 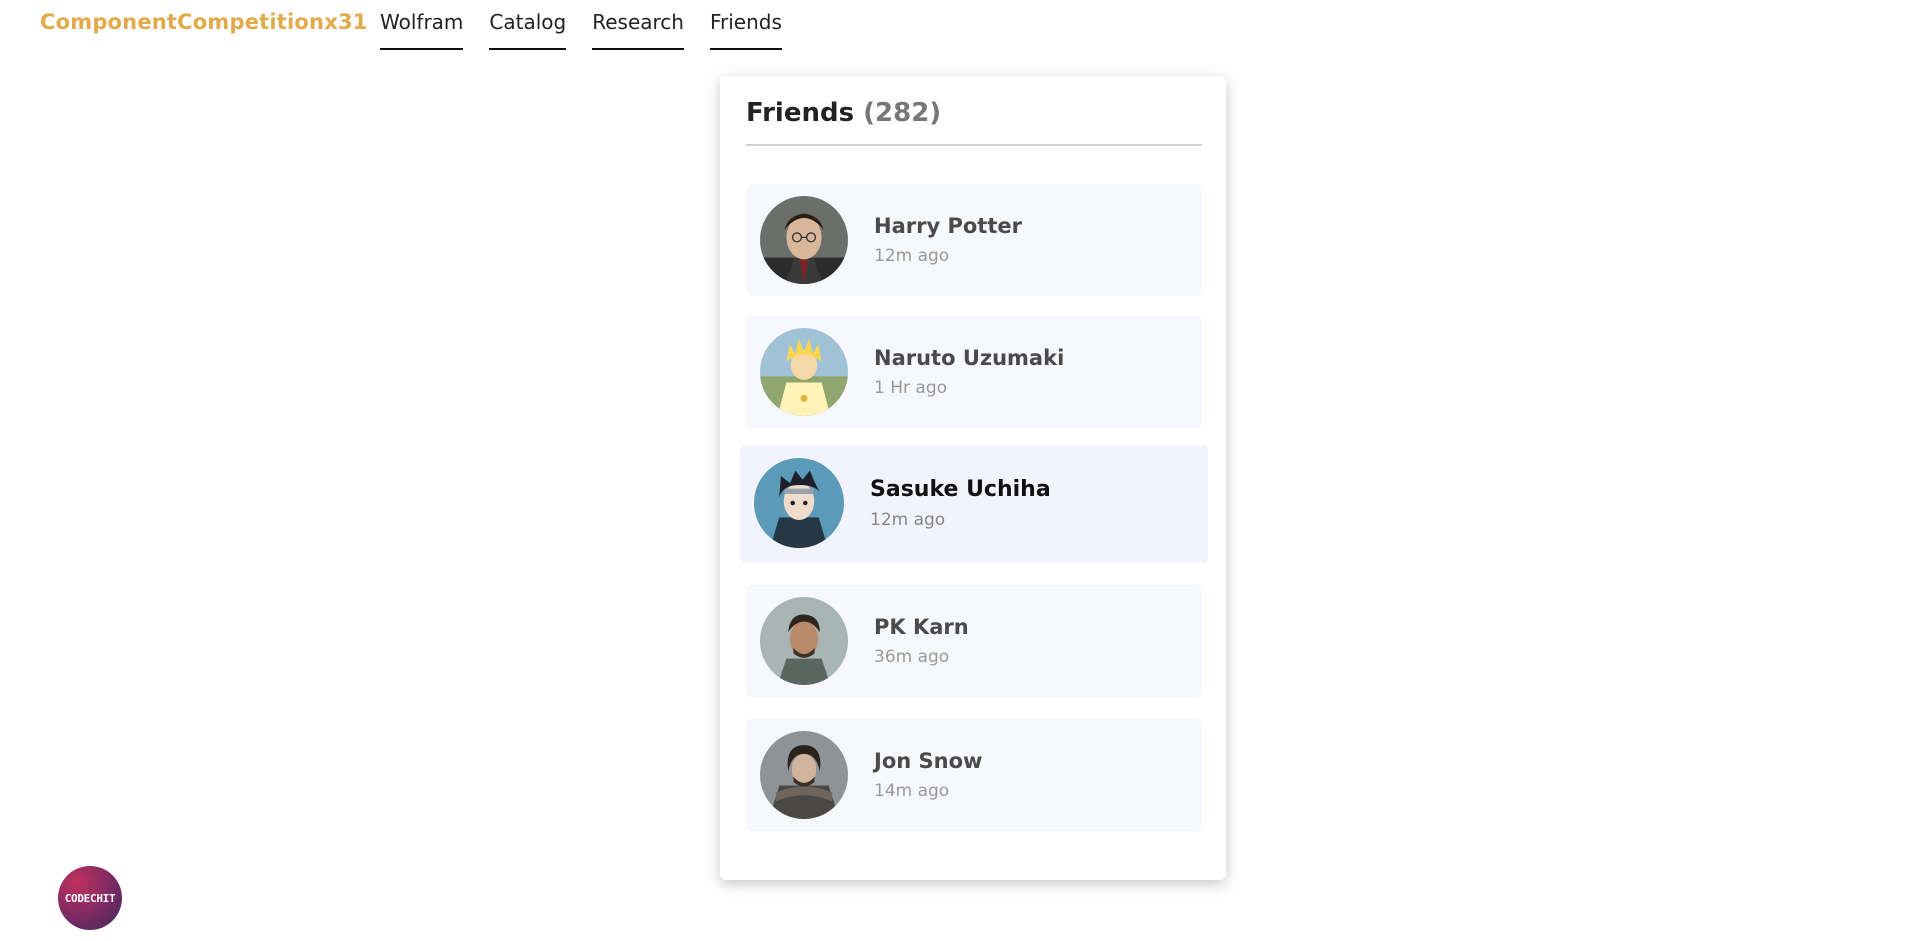 What do you see at coordinates (528, 25) in the screenshot?
I see `nav-link-catalog: Catalog` at bounding box center [528, 25].